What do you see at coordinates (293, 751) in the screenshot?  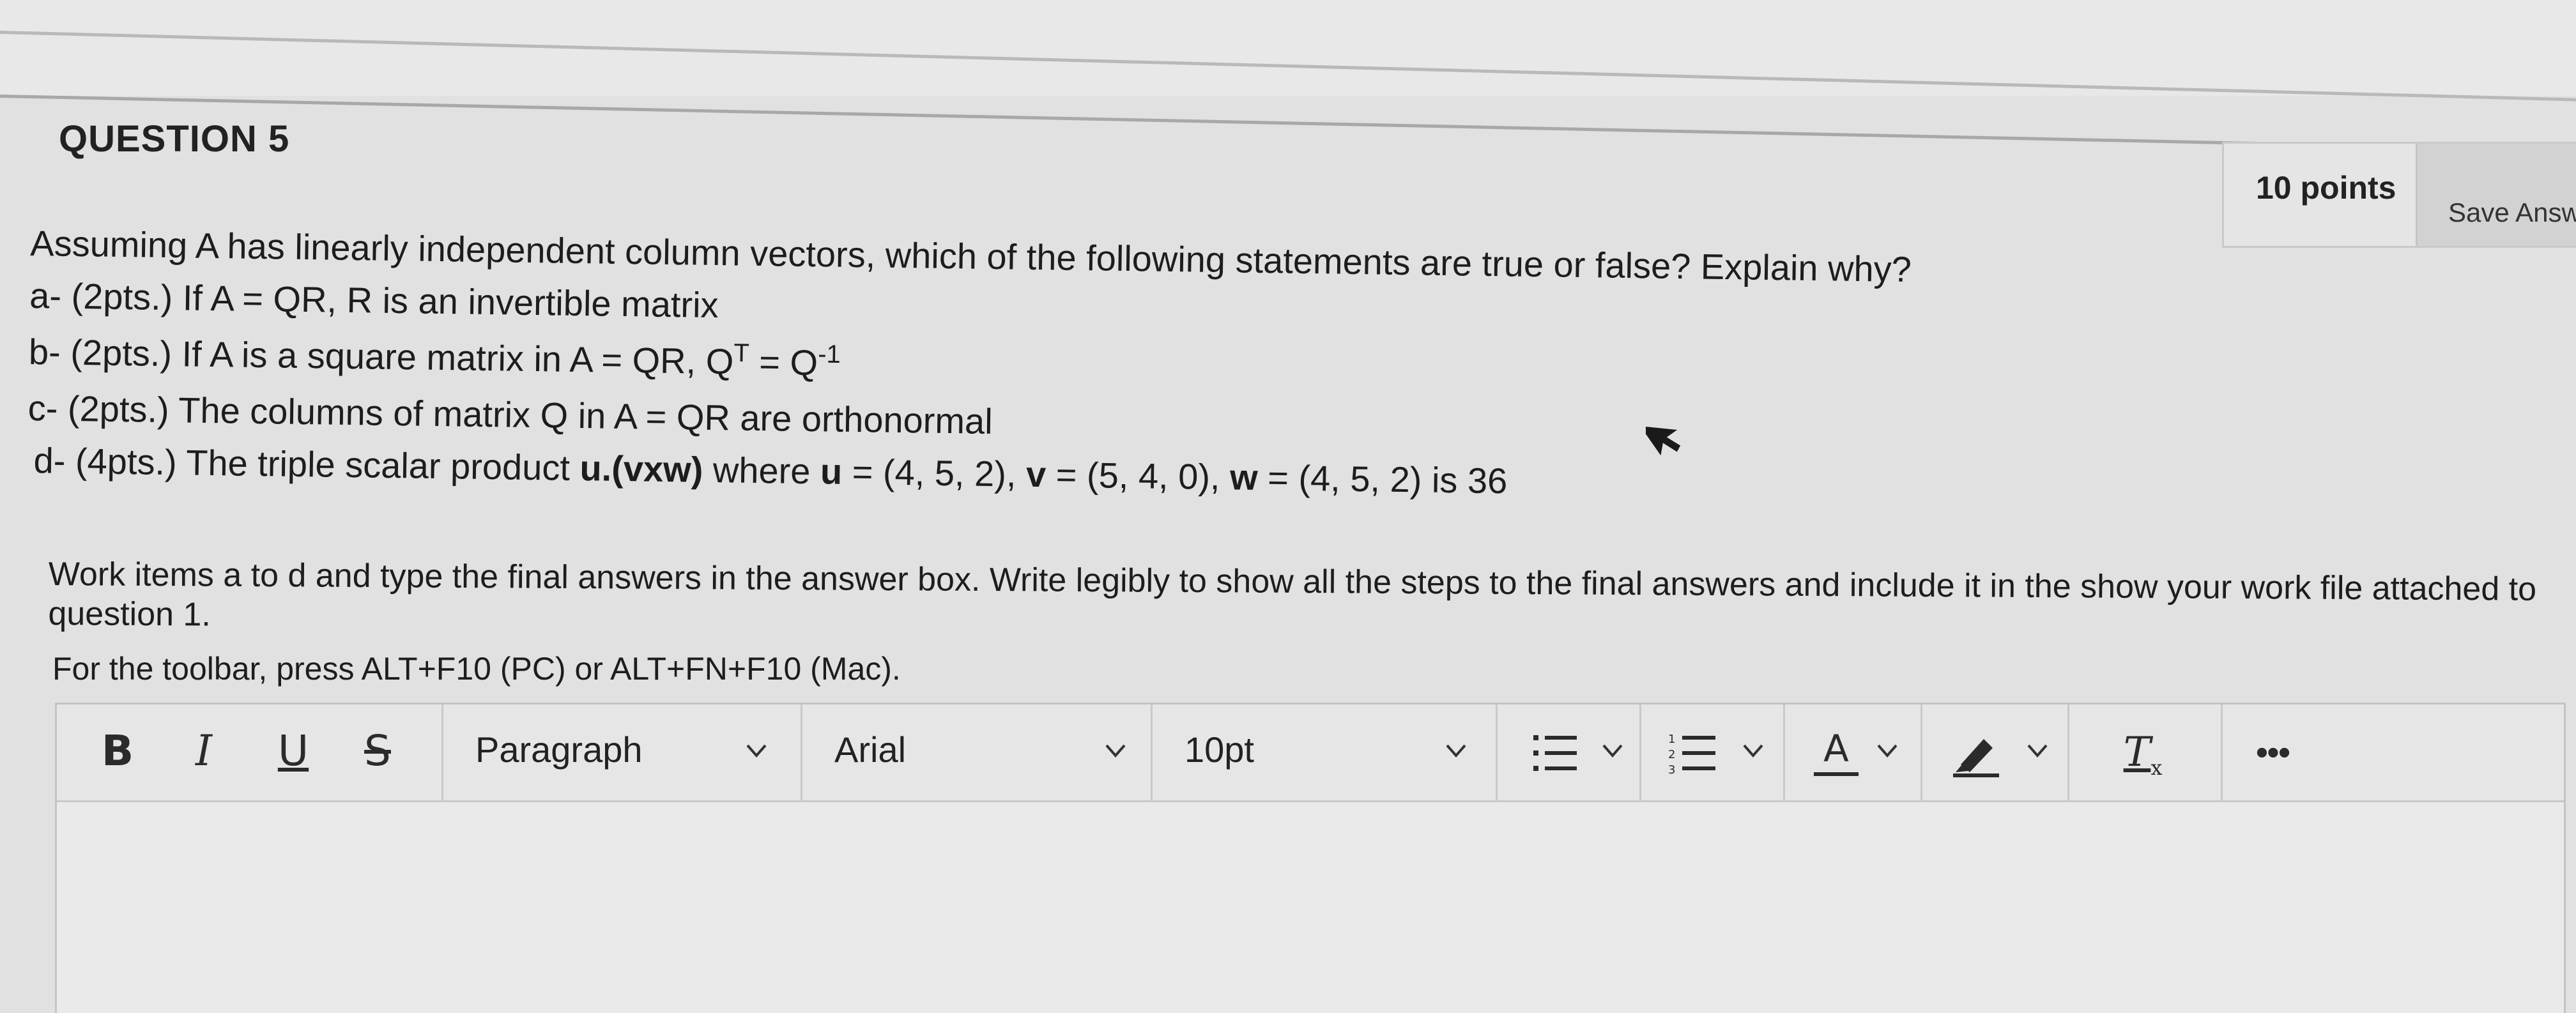 I see `underline-button: U` at bounding box center [293, 751].